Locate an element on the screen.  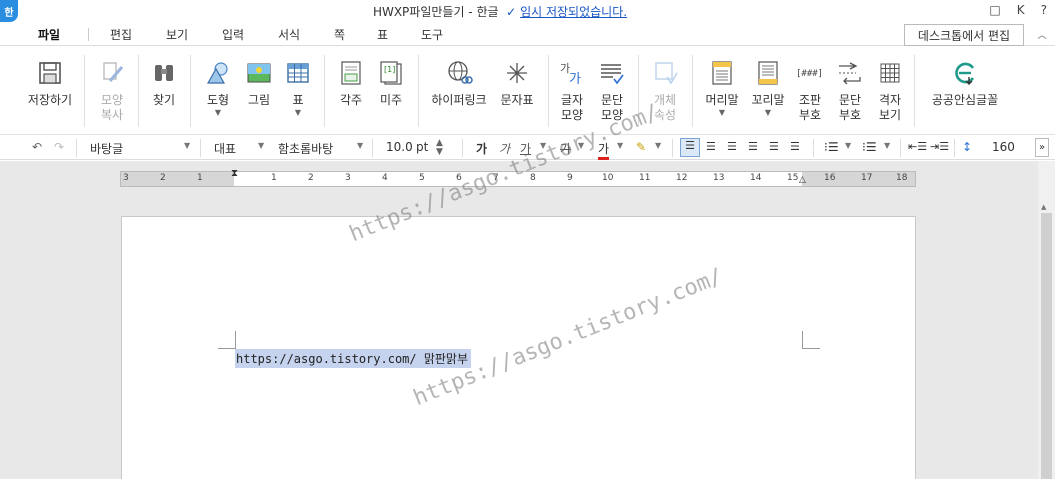
comment-icon: □ is located at coordinates (994, 10).